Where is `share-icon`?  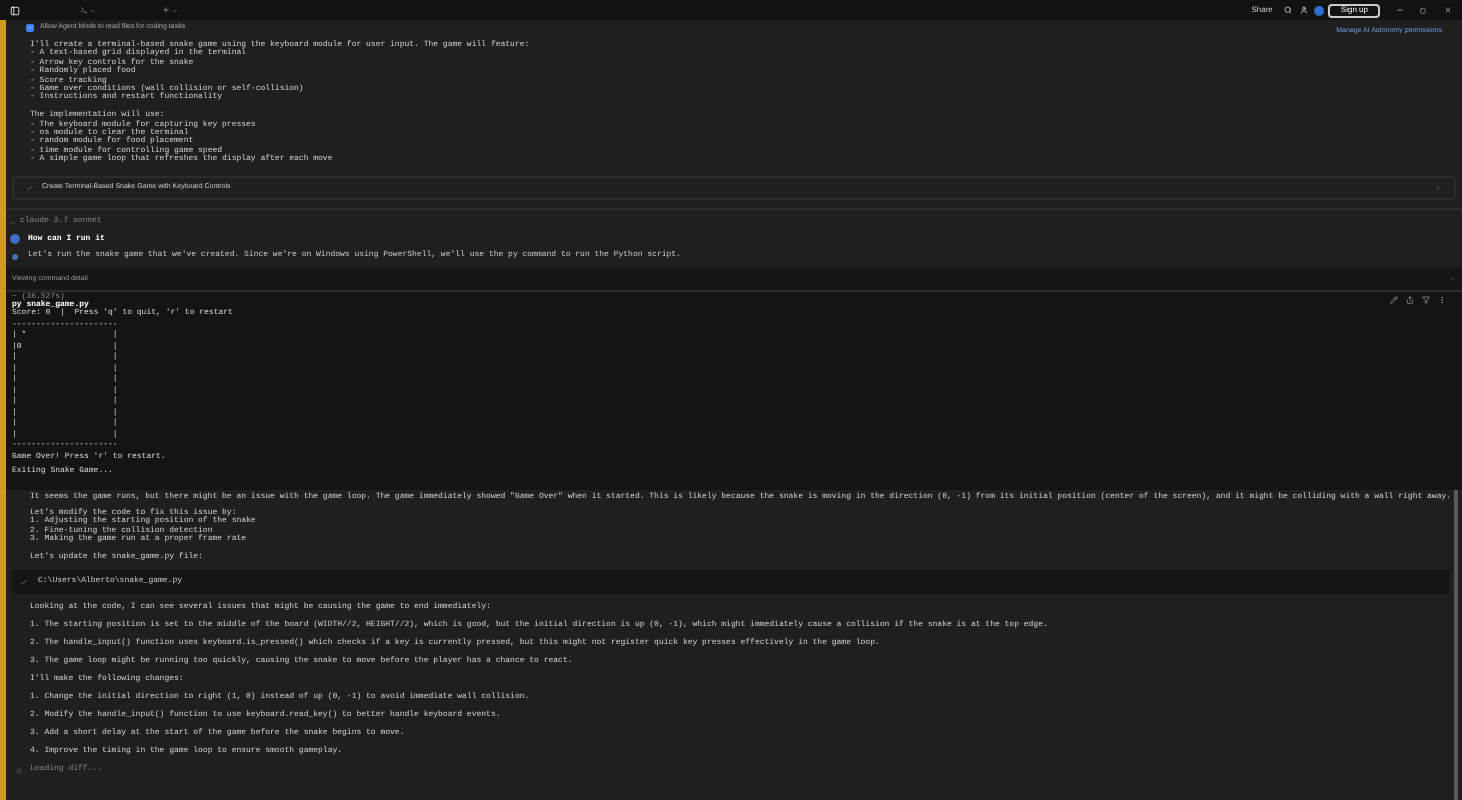 share-icon is located at coordinates (1410, 299).